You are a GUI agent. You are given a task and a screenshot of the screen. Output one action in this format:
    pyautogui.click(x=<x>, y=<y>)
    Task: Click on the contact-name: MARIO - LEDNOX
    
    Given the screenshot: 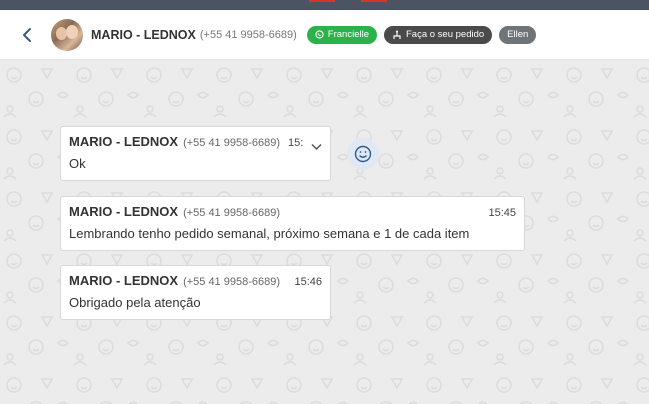 What is the action you would take?
    pyautogui.click(x=143, y=35)
    